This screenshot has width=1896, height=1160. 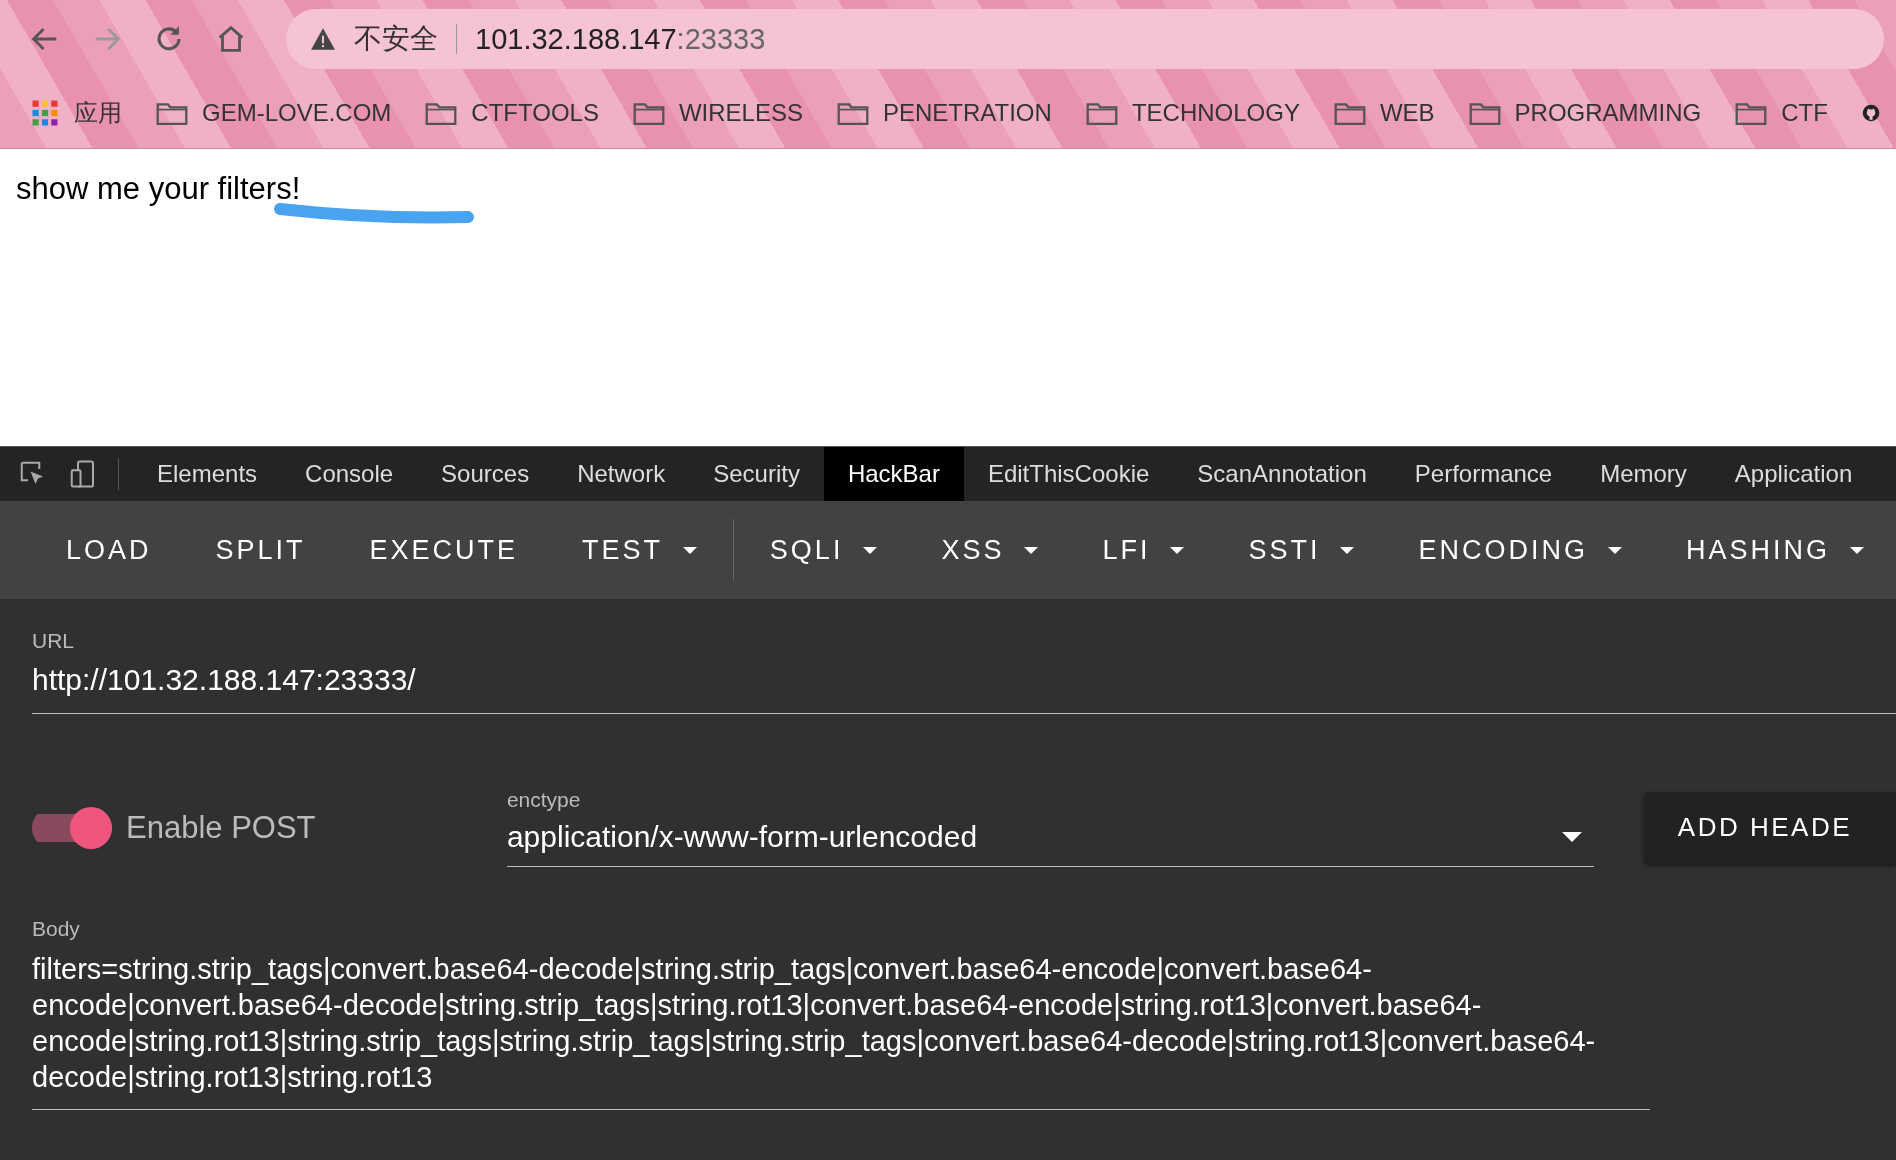 What do you see at coordinates (1085, 39) in the screenshot?
I see `address-bar: 不安全 101.32.188.147:23333` at bounding box center [1085, 39].